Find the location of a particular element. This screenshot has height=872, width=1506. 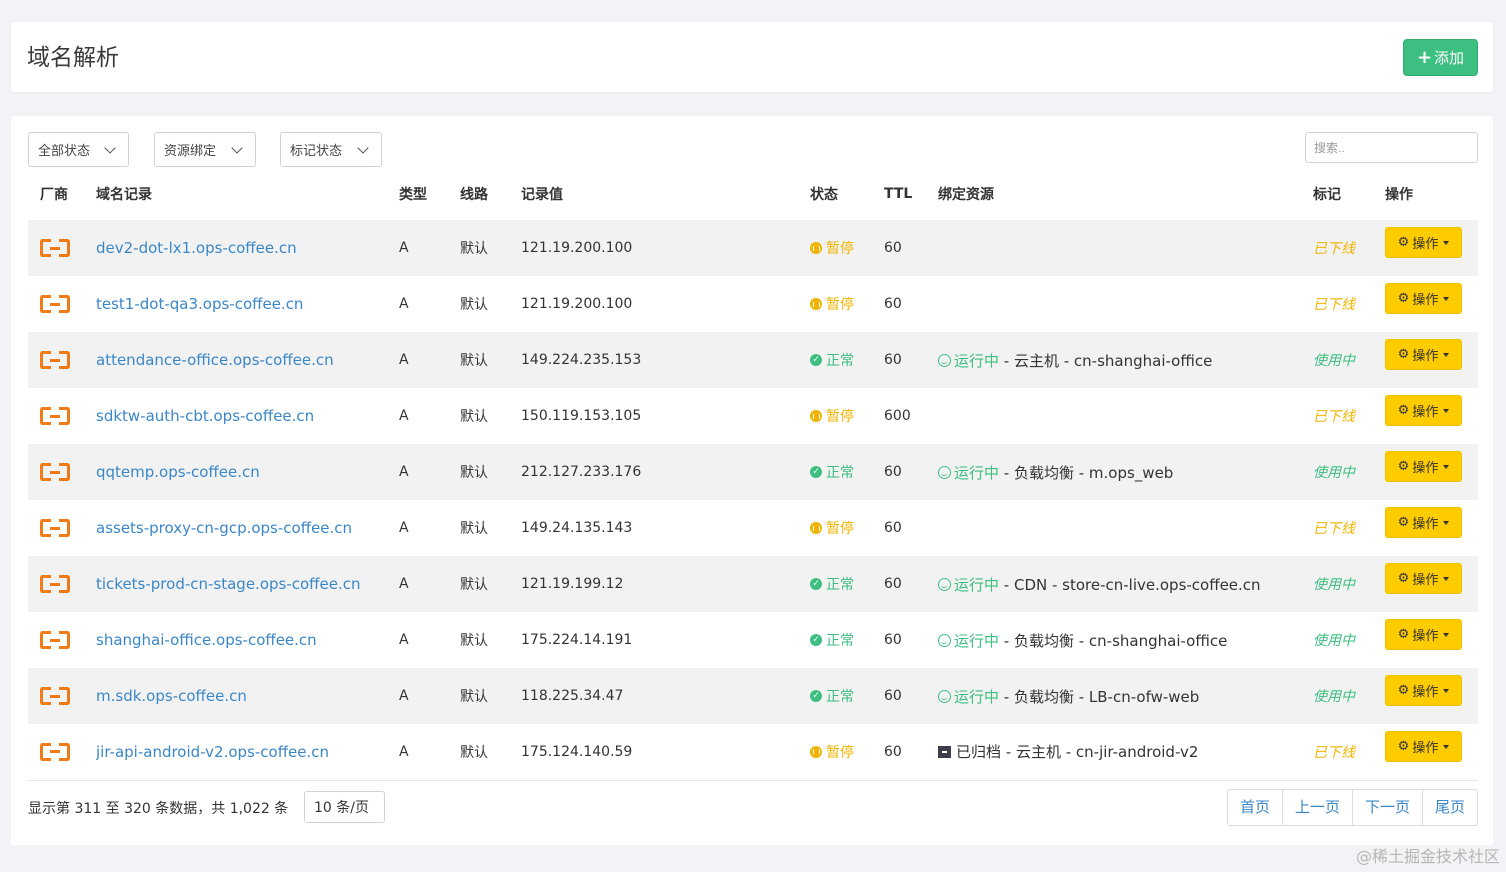

binding-resource: 运行中 - 负载均衡 - cn-shanghai-office is located at coordinates (1082, 641).